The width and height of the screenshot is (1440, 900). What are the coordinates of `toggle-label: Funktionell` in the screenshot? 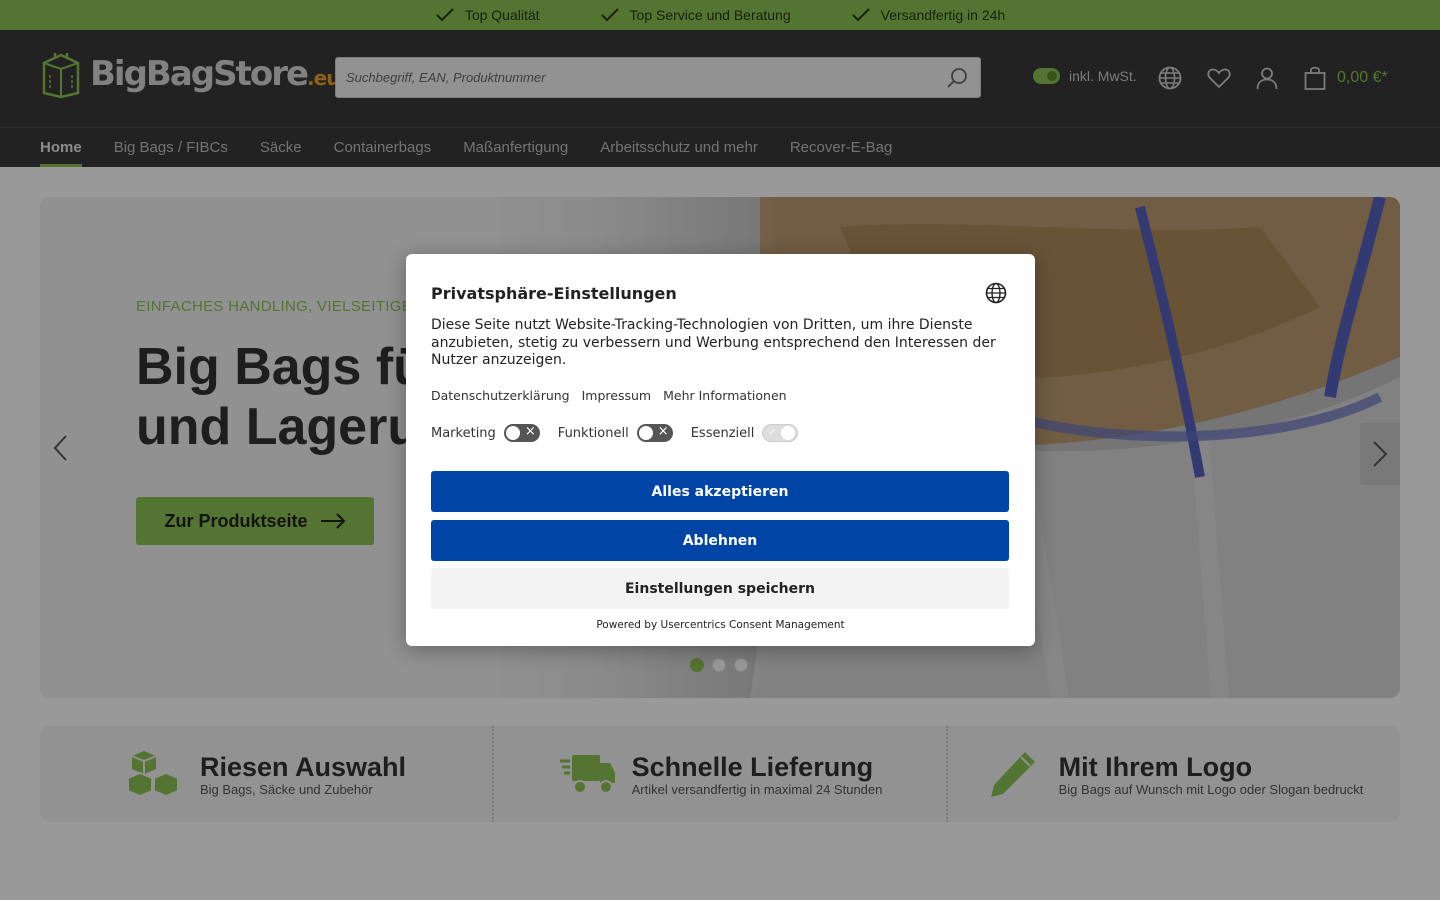 It's located at (593, 433).